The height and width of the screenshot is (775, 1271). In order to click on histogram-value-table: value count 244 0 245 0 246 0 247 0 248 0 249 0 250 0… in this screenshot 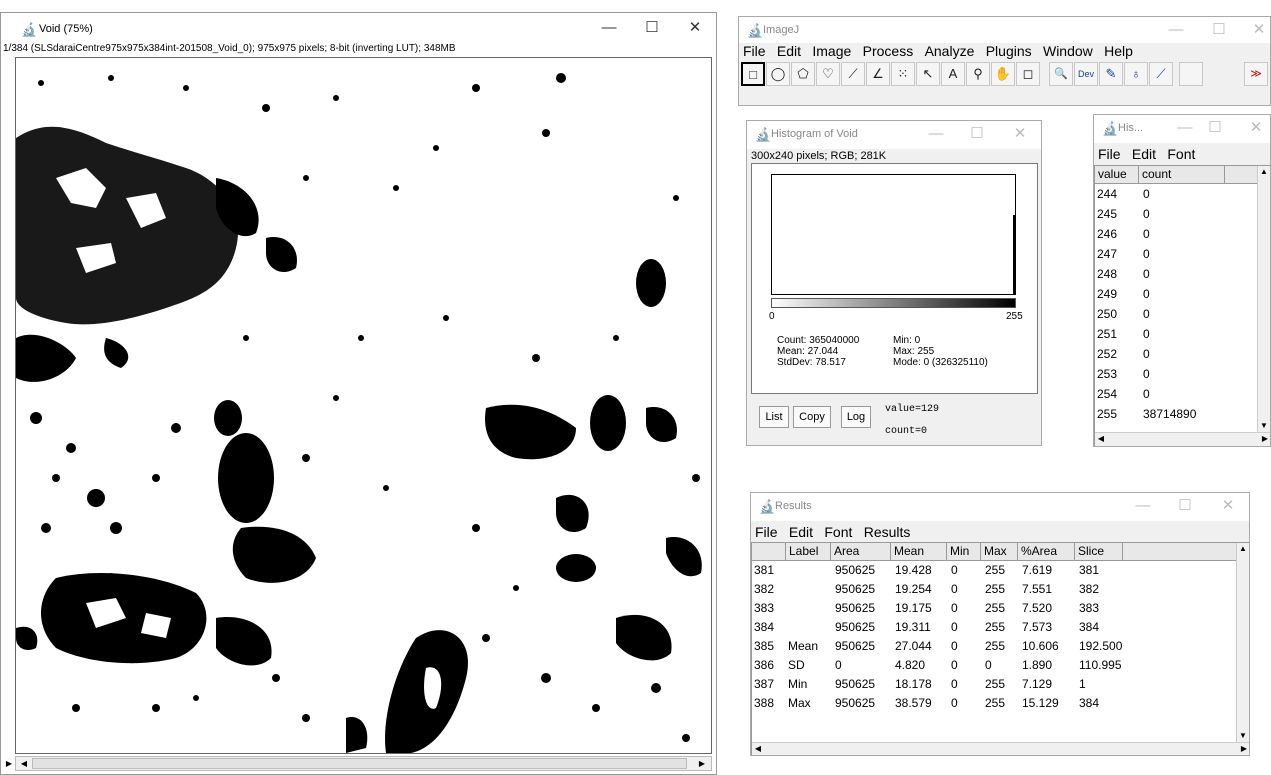, I will do `click(1182, 305)`.